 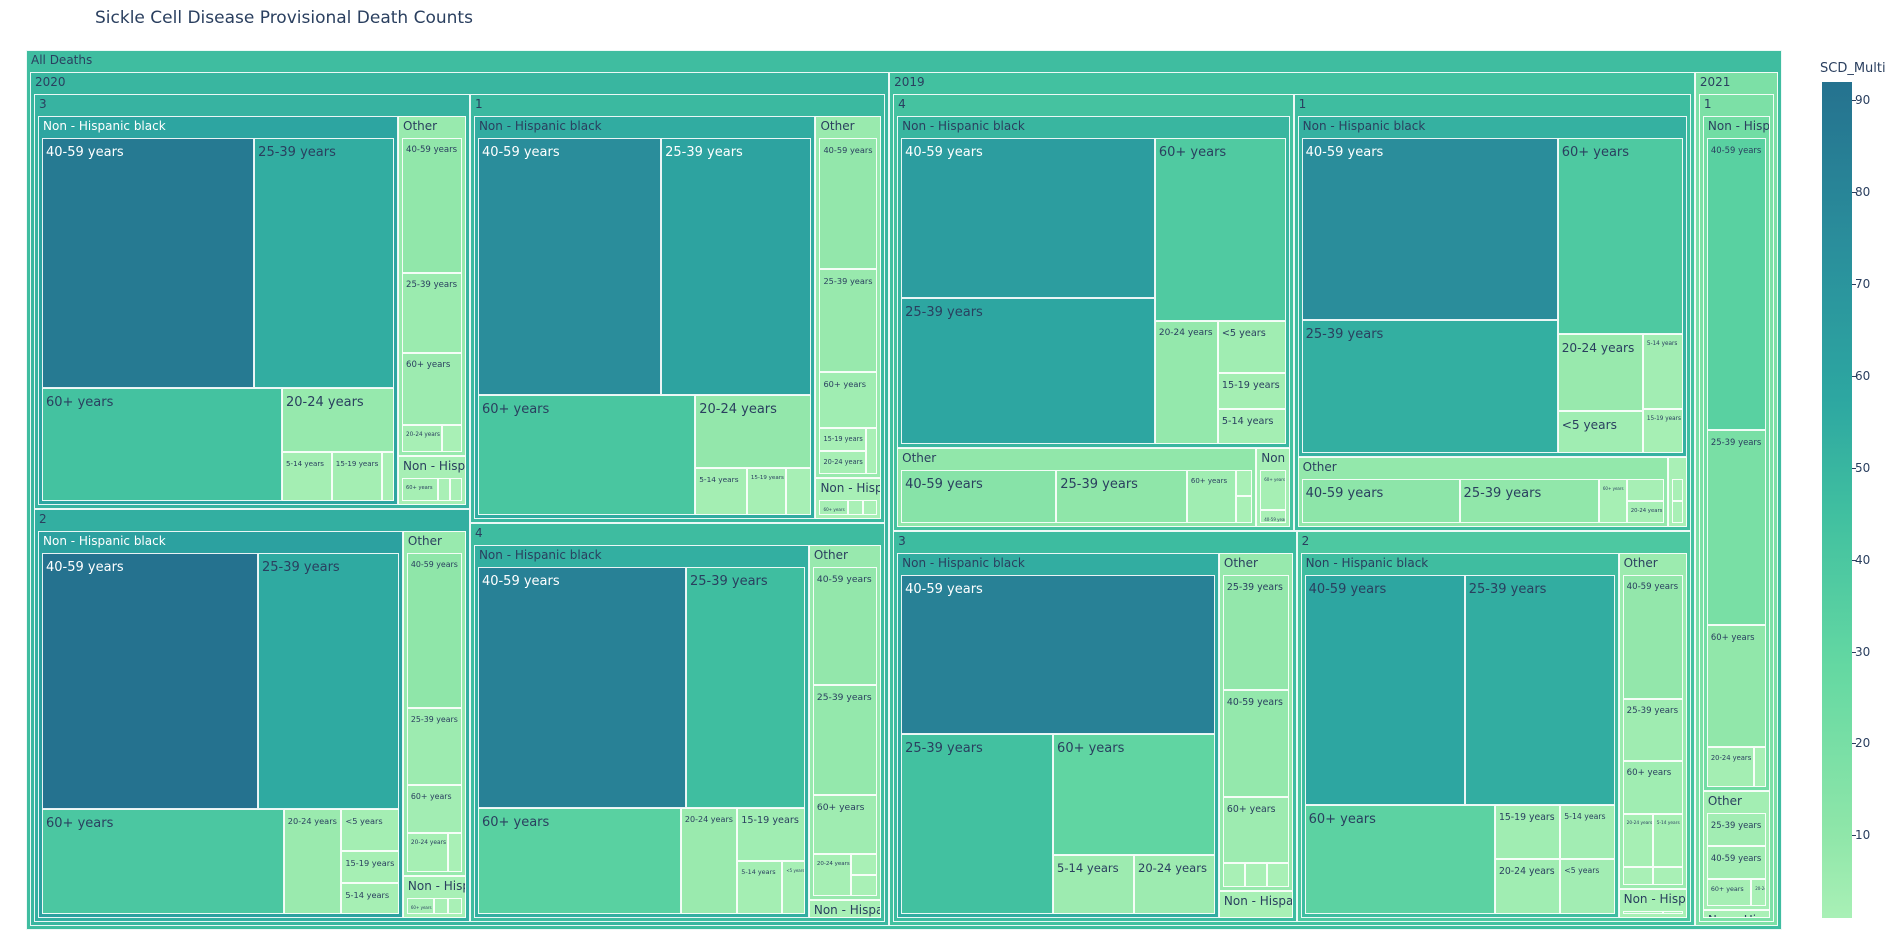 I want to click on treemap-leaf-5-14-years, so click(x=871, y=451).